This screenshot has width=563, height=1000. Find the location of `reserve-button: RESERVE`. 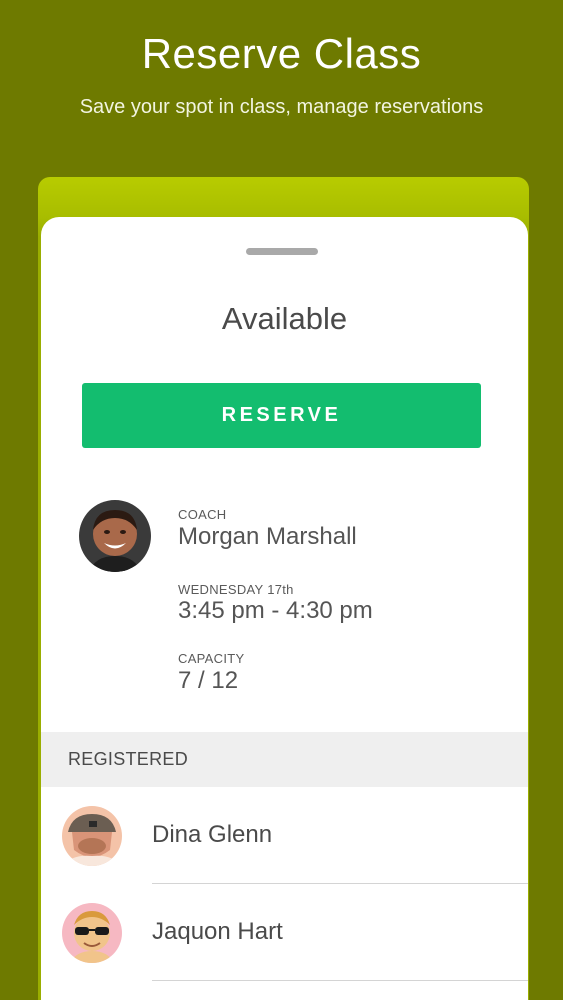

reserve-button: RESERVE is located at coordinates (281, 415).